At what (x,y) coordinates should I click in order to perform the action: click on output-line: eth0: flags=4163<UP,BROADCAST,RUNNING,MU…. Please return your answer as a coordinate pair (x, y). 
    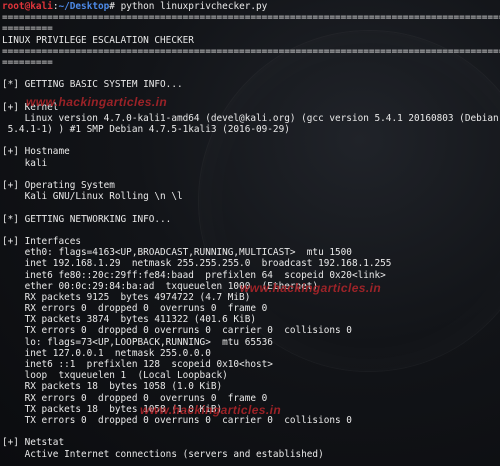
    Looking at the image, I should click on (177, 253).